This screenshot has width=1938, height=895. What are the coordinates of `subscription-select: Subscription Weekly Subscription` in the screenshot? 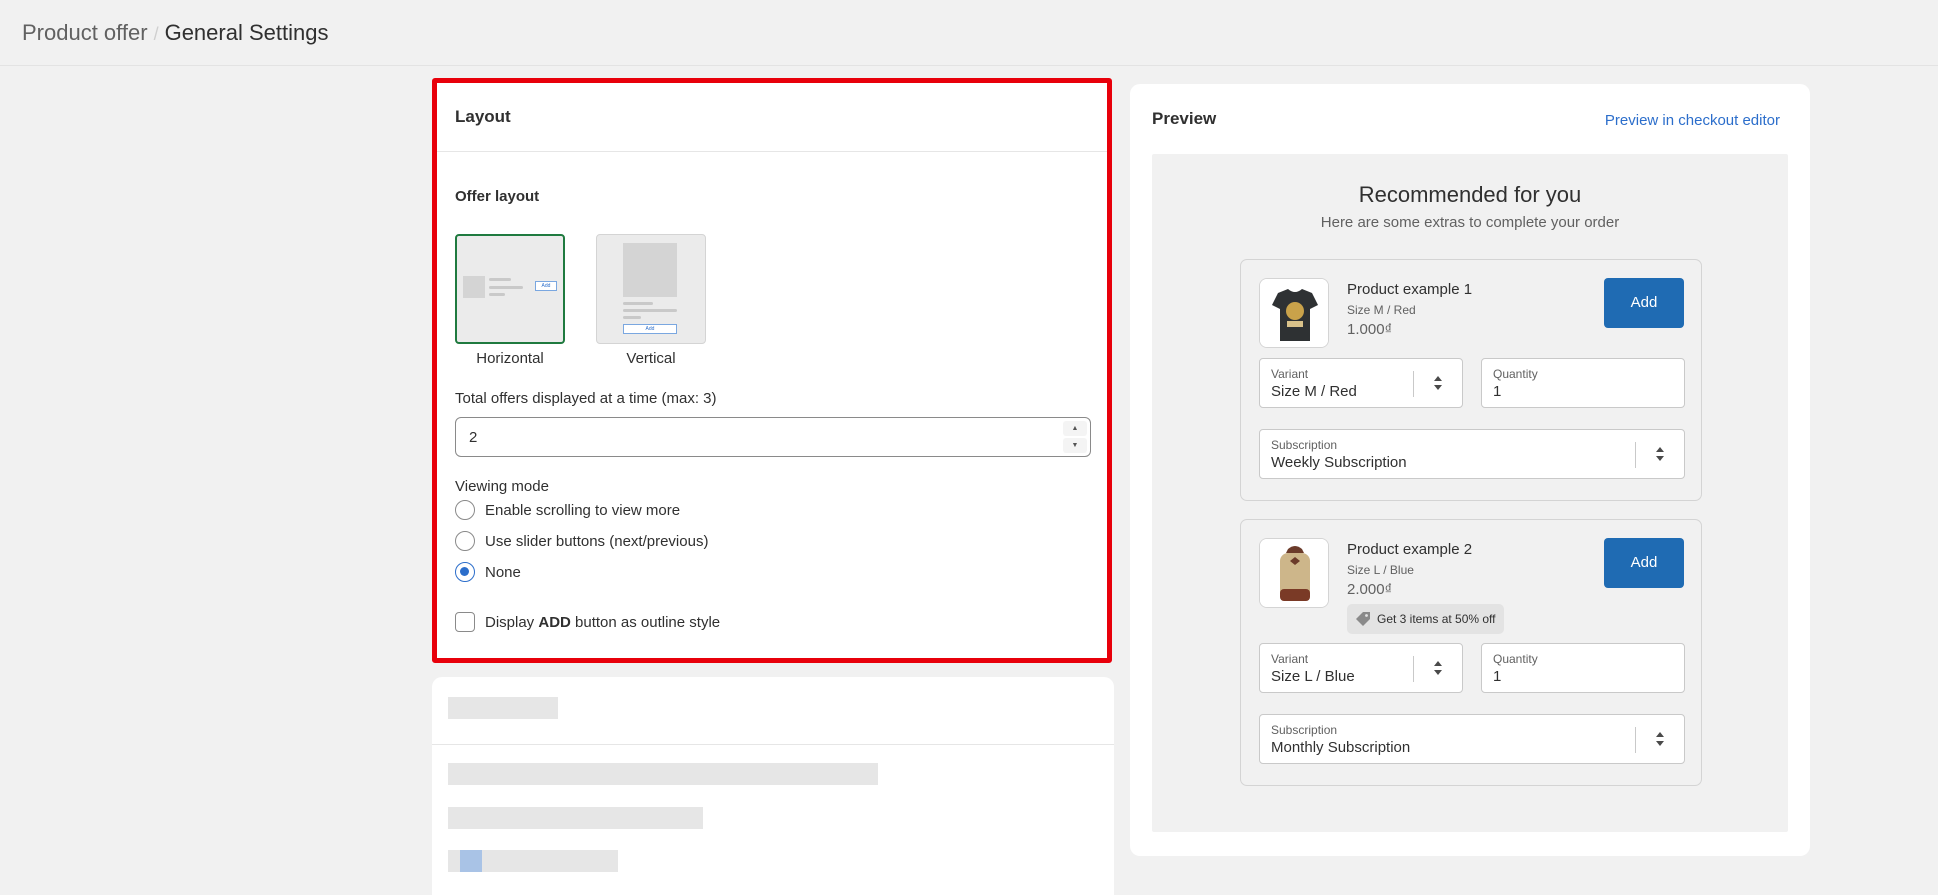 It's located at (1472, 454).